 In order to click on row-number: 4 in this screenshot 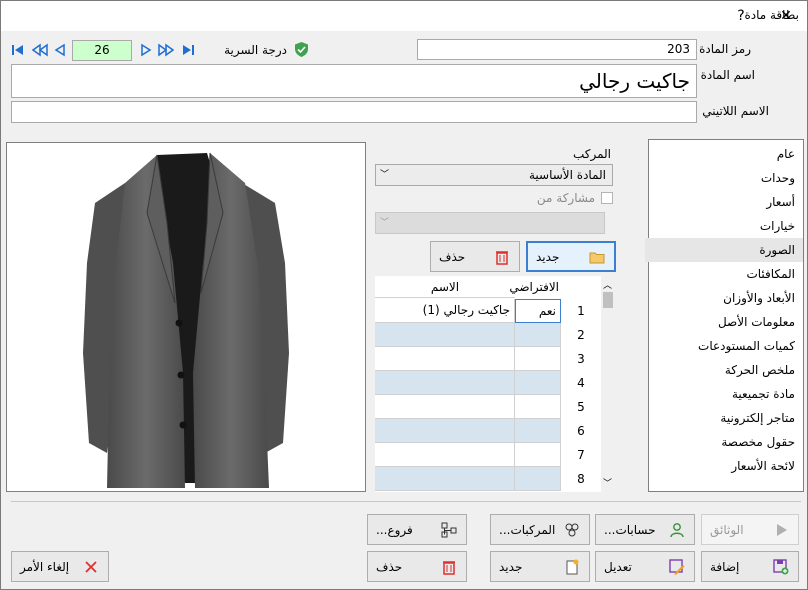, I will do `click(581, 383)`.